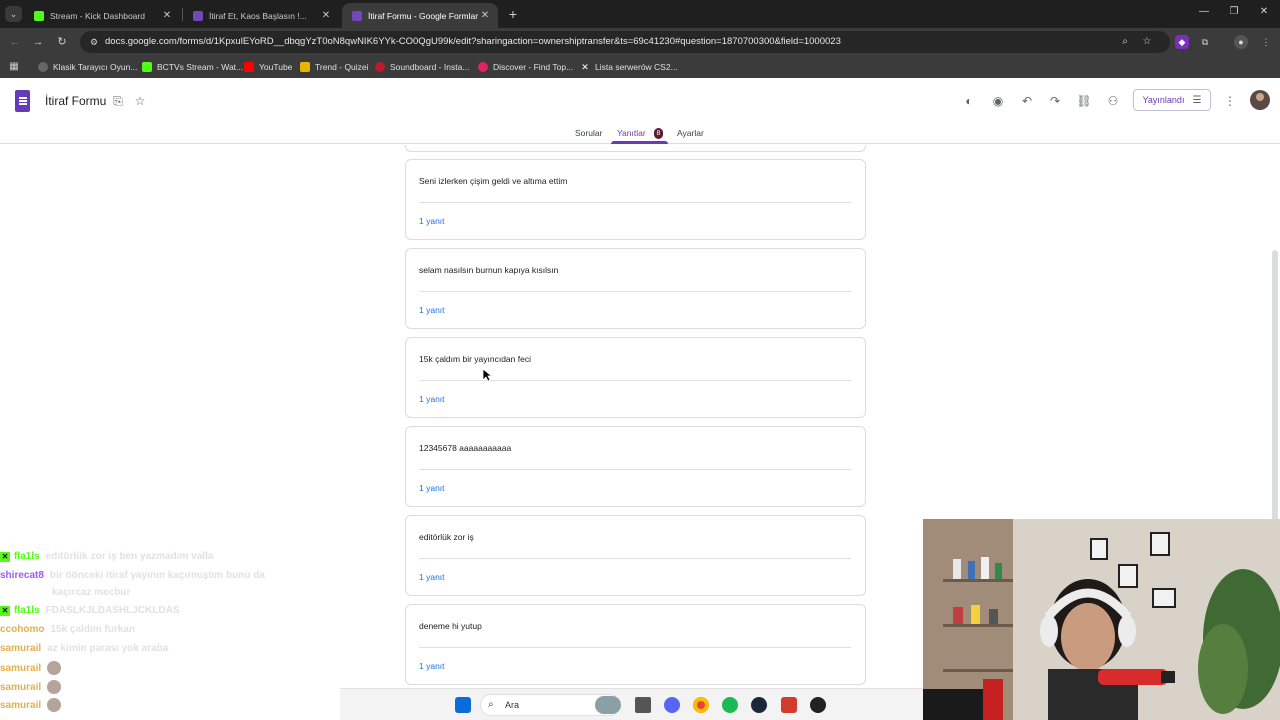 Image resolution: width=1280 pixels, height=720 pixels. What do you see at coordinates (129, 556) in the screenshot?
I see `chat-text: editörlük zor iş ben yazmadım valla` at bounding box center [129, 556].